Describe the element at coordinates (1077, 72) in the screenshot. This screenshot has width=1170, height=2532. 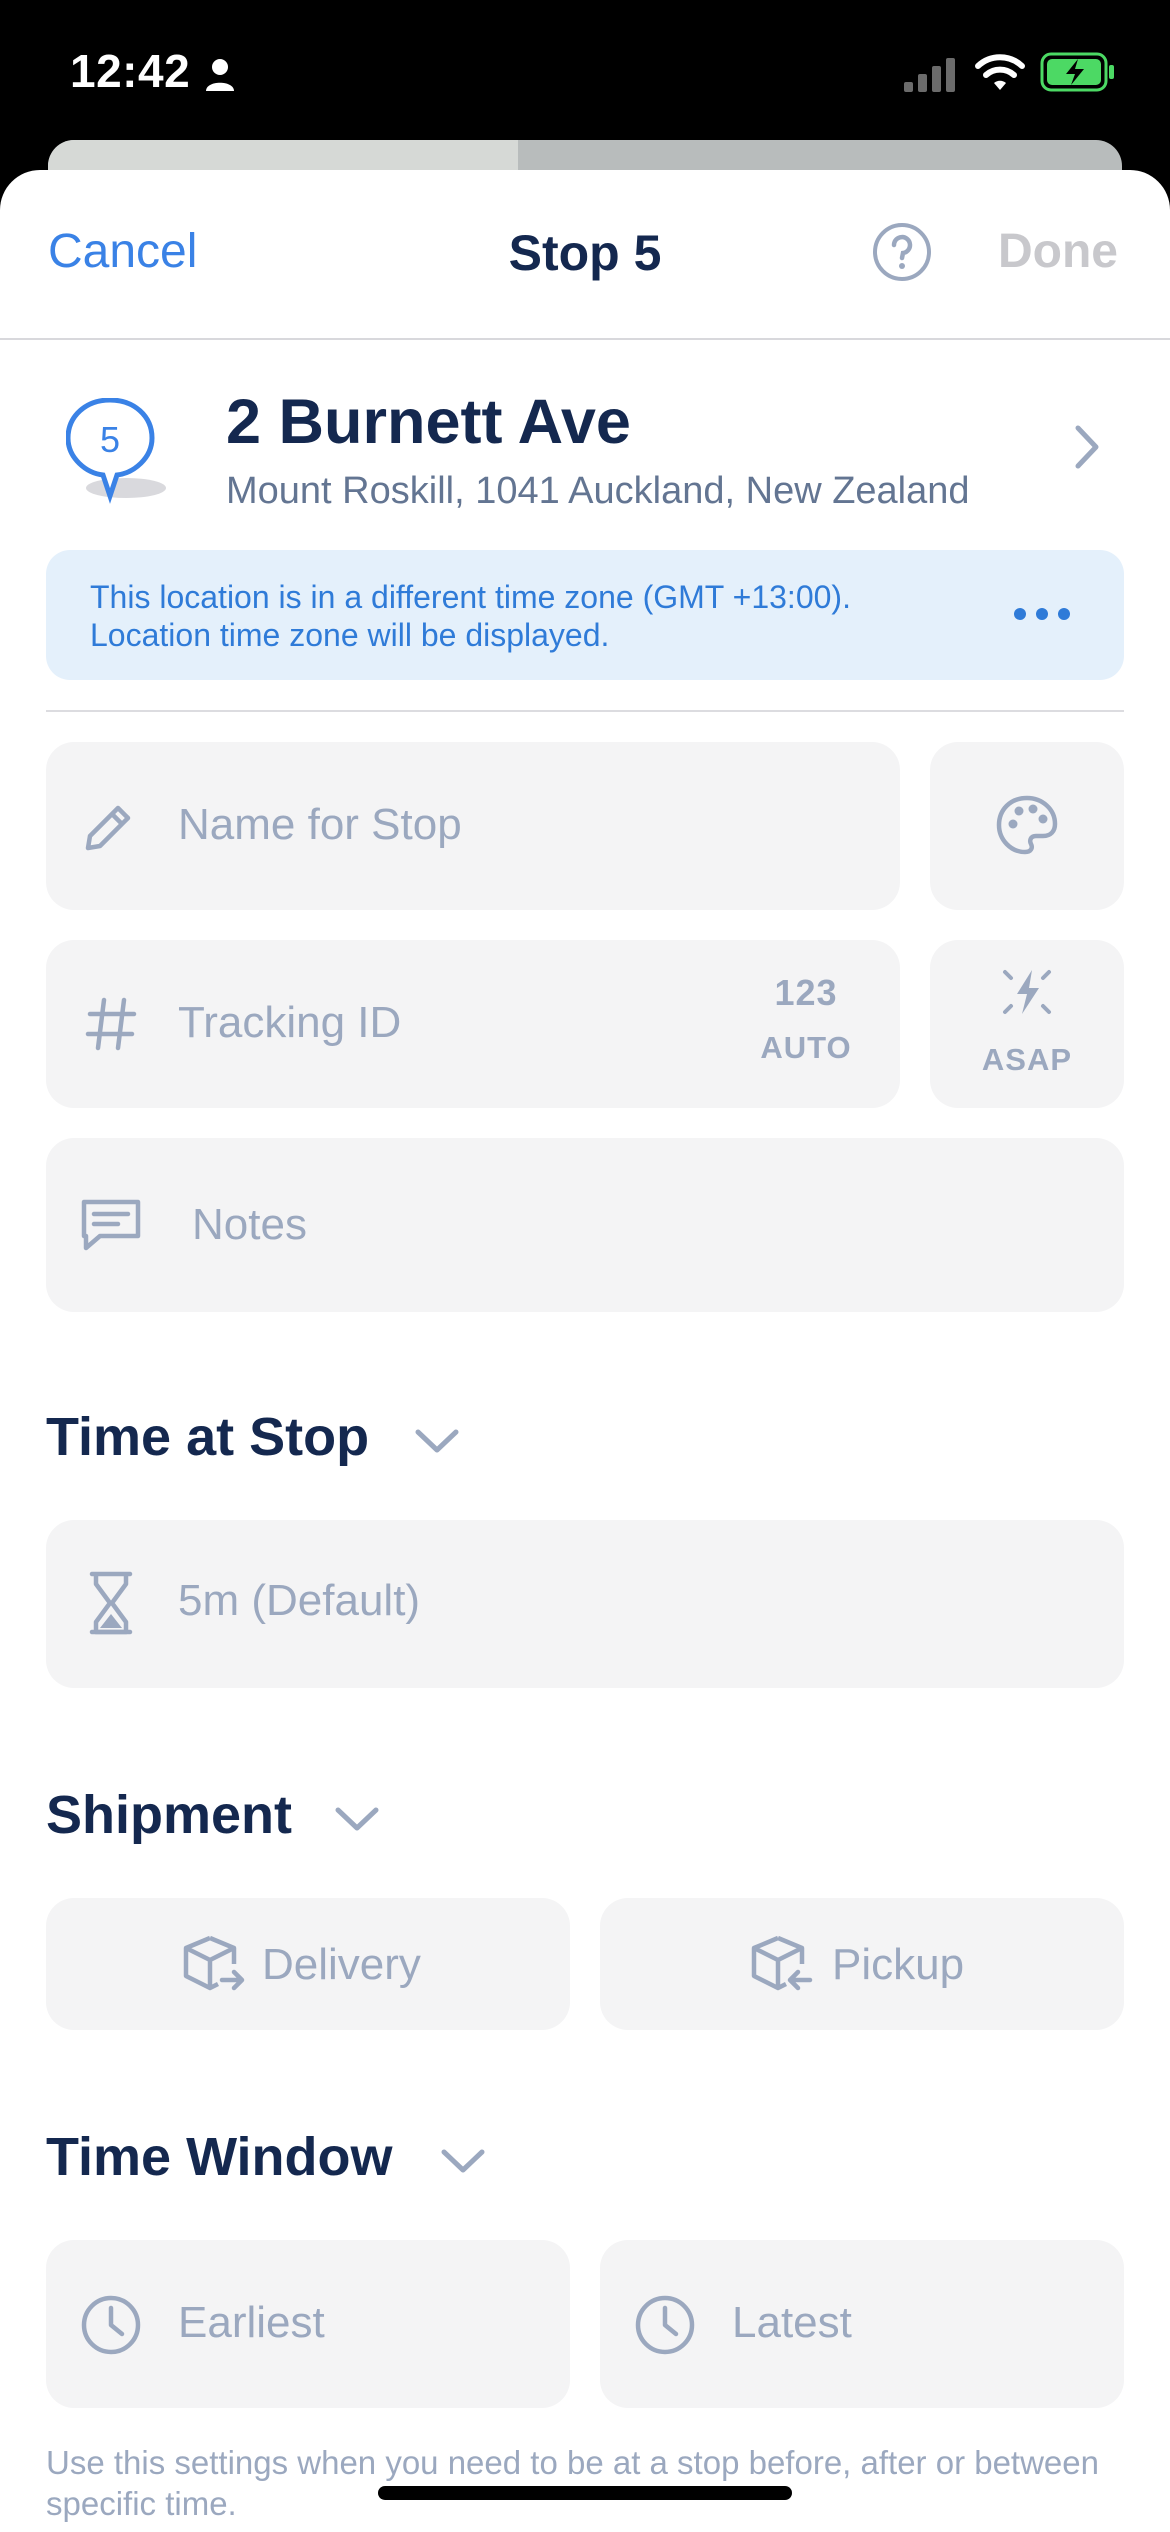
I see `battery-charging-icon` at that location.